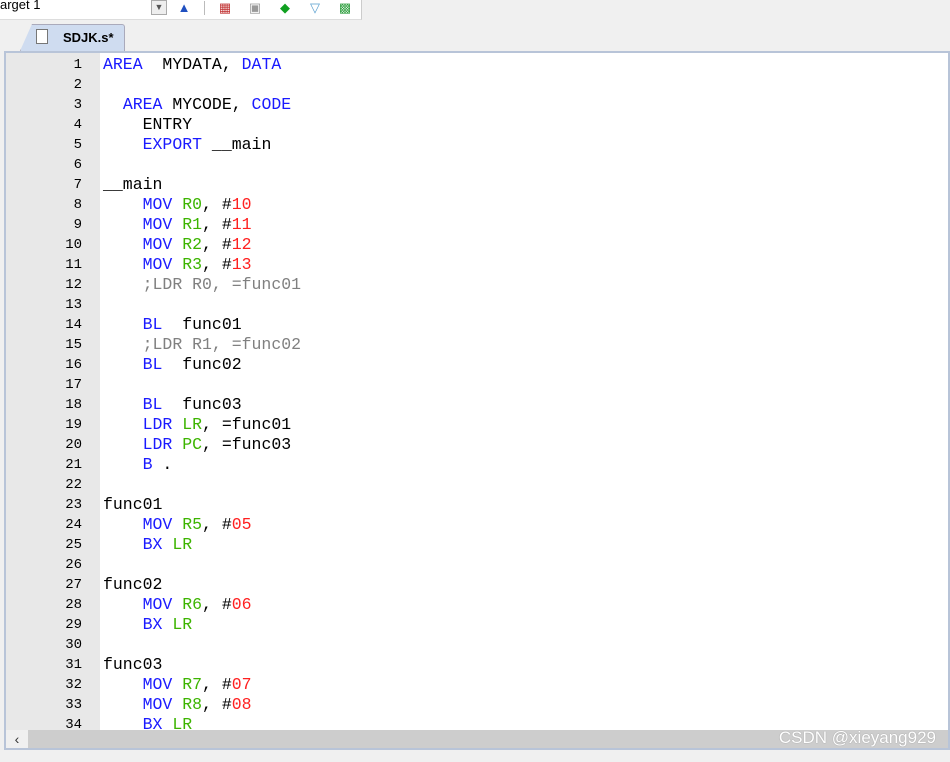 The height and width of the screenshot is (762, 950). I want to click on line-code: func01, so click(132, 505).